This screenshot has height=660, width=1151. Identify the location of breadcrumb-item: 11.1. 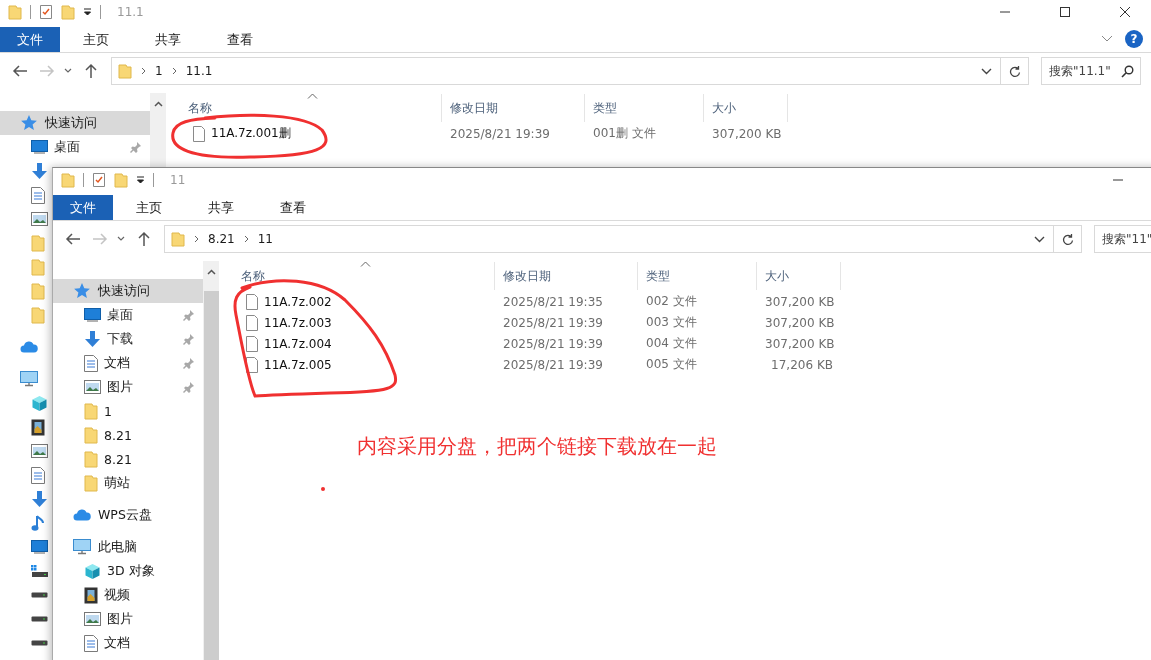
(199, 71).